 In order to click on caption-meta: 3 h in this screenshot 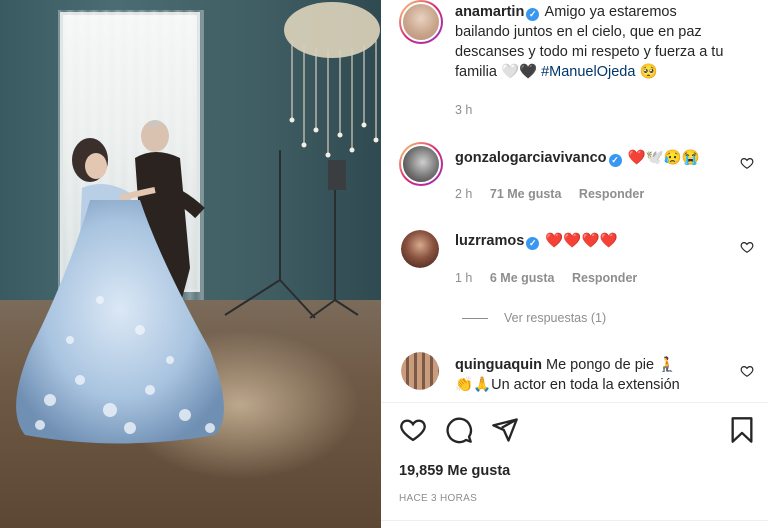, I will do `click(470, 110)`.